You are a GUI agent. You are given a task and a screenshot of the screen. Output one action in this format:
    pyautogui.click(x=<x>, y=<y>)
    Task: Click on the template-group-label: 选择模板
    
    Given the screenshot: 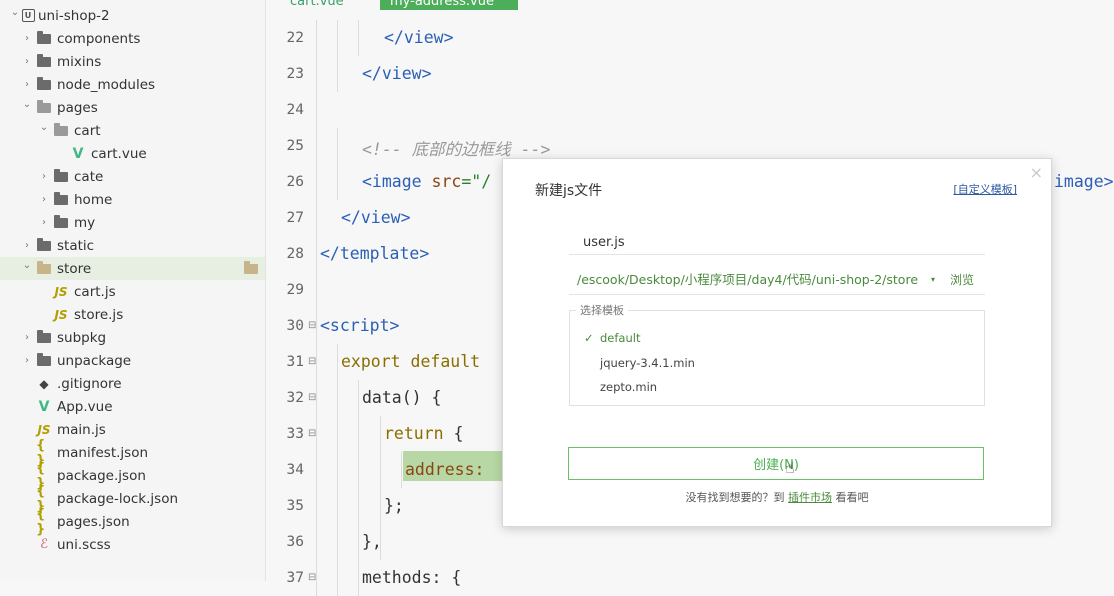 What is the action you would take?
    pyautogui.click(x=602, y=310)
    